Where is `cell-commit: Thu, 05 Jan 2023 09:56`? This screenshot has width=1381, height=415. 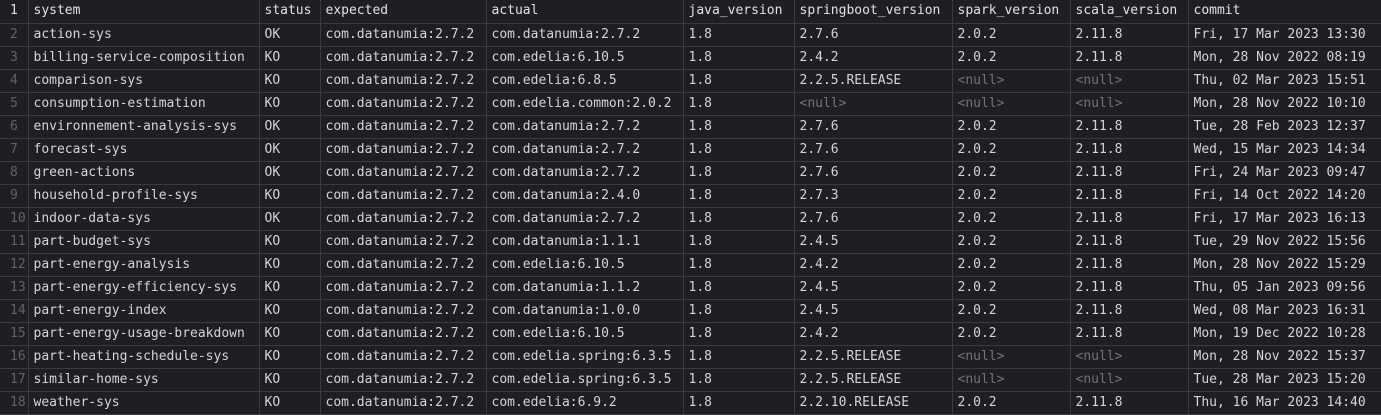 cell-commit: Thu, 05 Jan 2023 09:56 is located at coordinates (1284, 288).